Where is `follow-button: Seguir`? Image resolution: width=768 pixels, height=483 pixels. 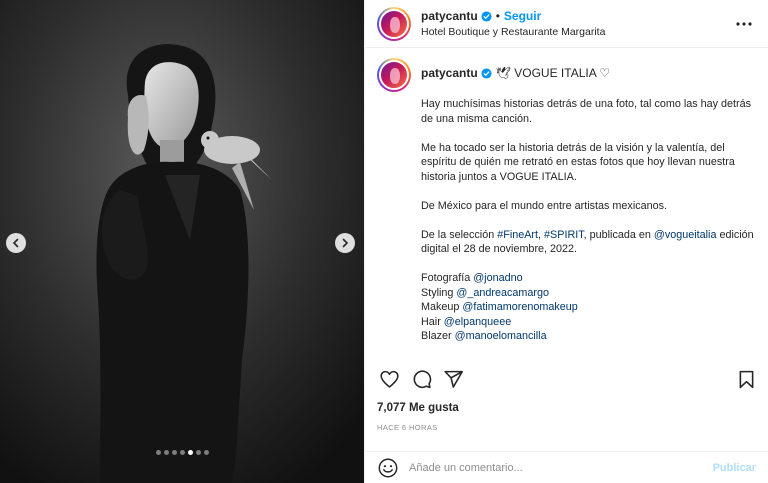
follow-button: Seguir is located at coordinates (522, 16).